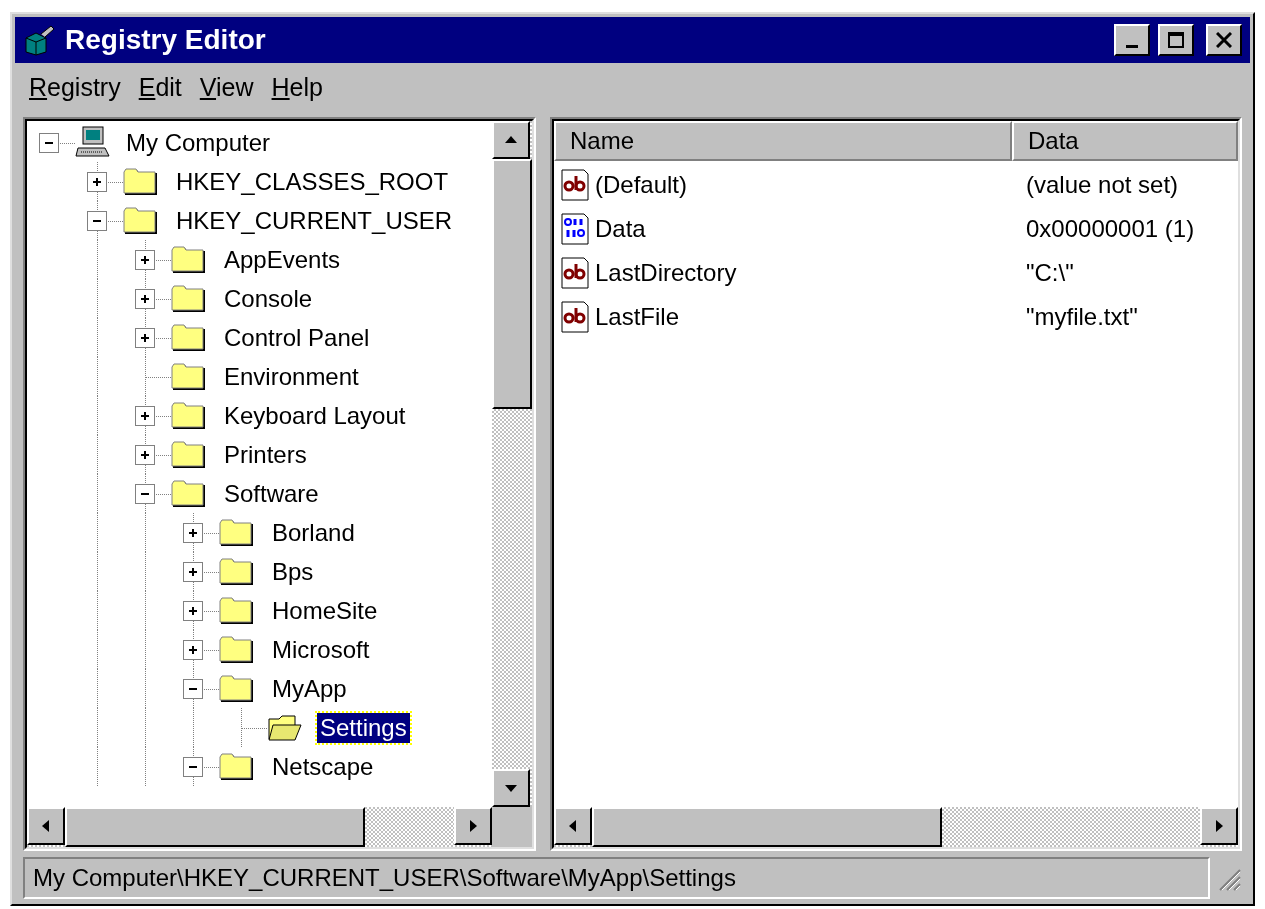 The width and height of the screenshot is (1265, 909). What do you see at coordinates (75, 88) in the screenshot?
I see `menu-item: Registry` at bounding box center [75, 88].